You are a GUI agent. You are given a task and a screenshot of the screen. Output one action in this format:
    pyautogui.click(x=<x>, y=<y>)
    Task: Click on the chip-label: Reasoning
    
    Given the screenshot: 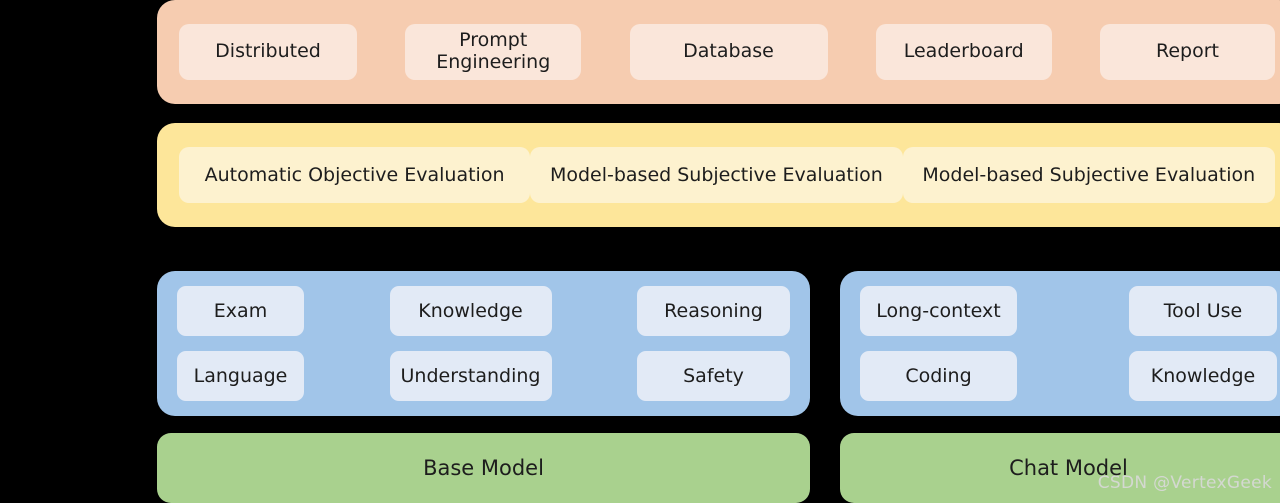 What is the action you would take?
    pyautogui.click(x=713, y=311)
    